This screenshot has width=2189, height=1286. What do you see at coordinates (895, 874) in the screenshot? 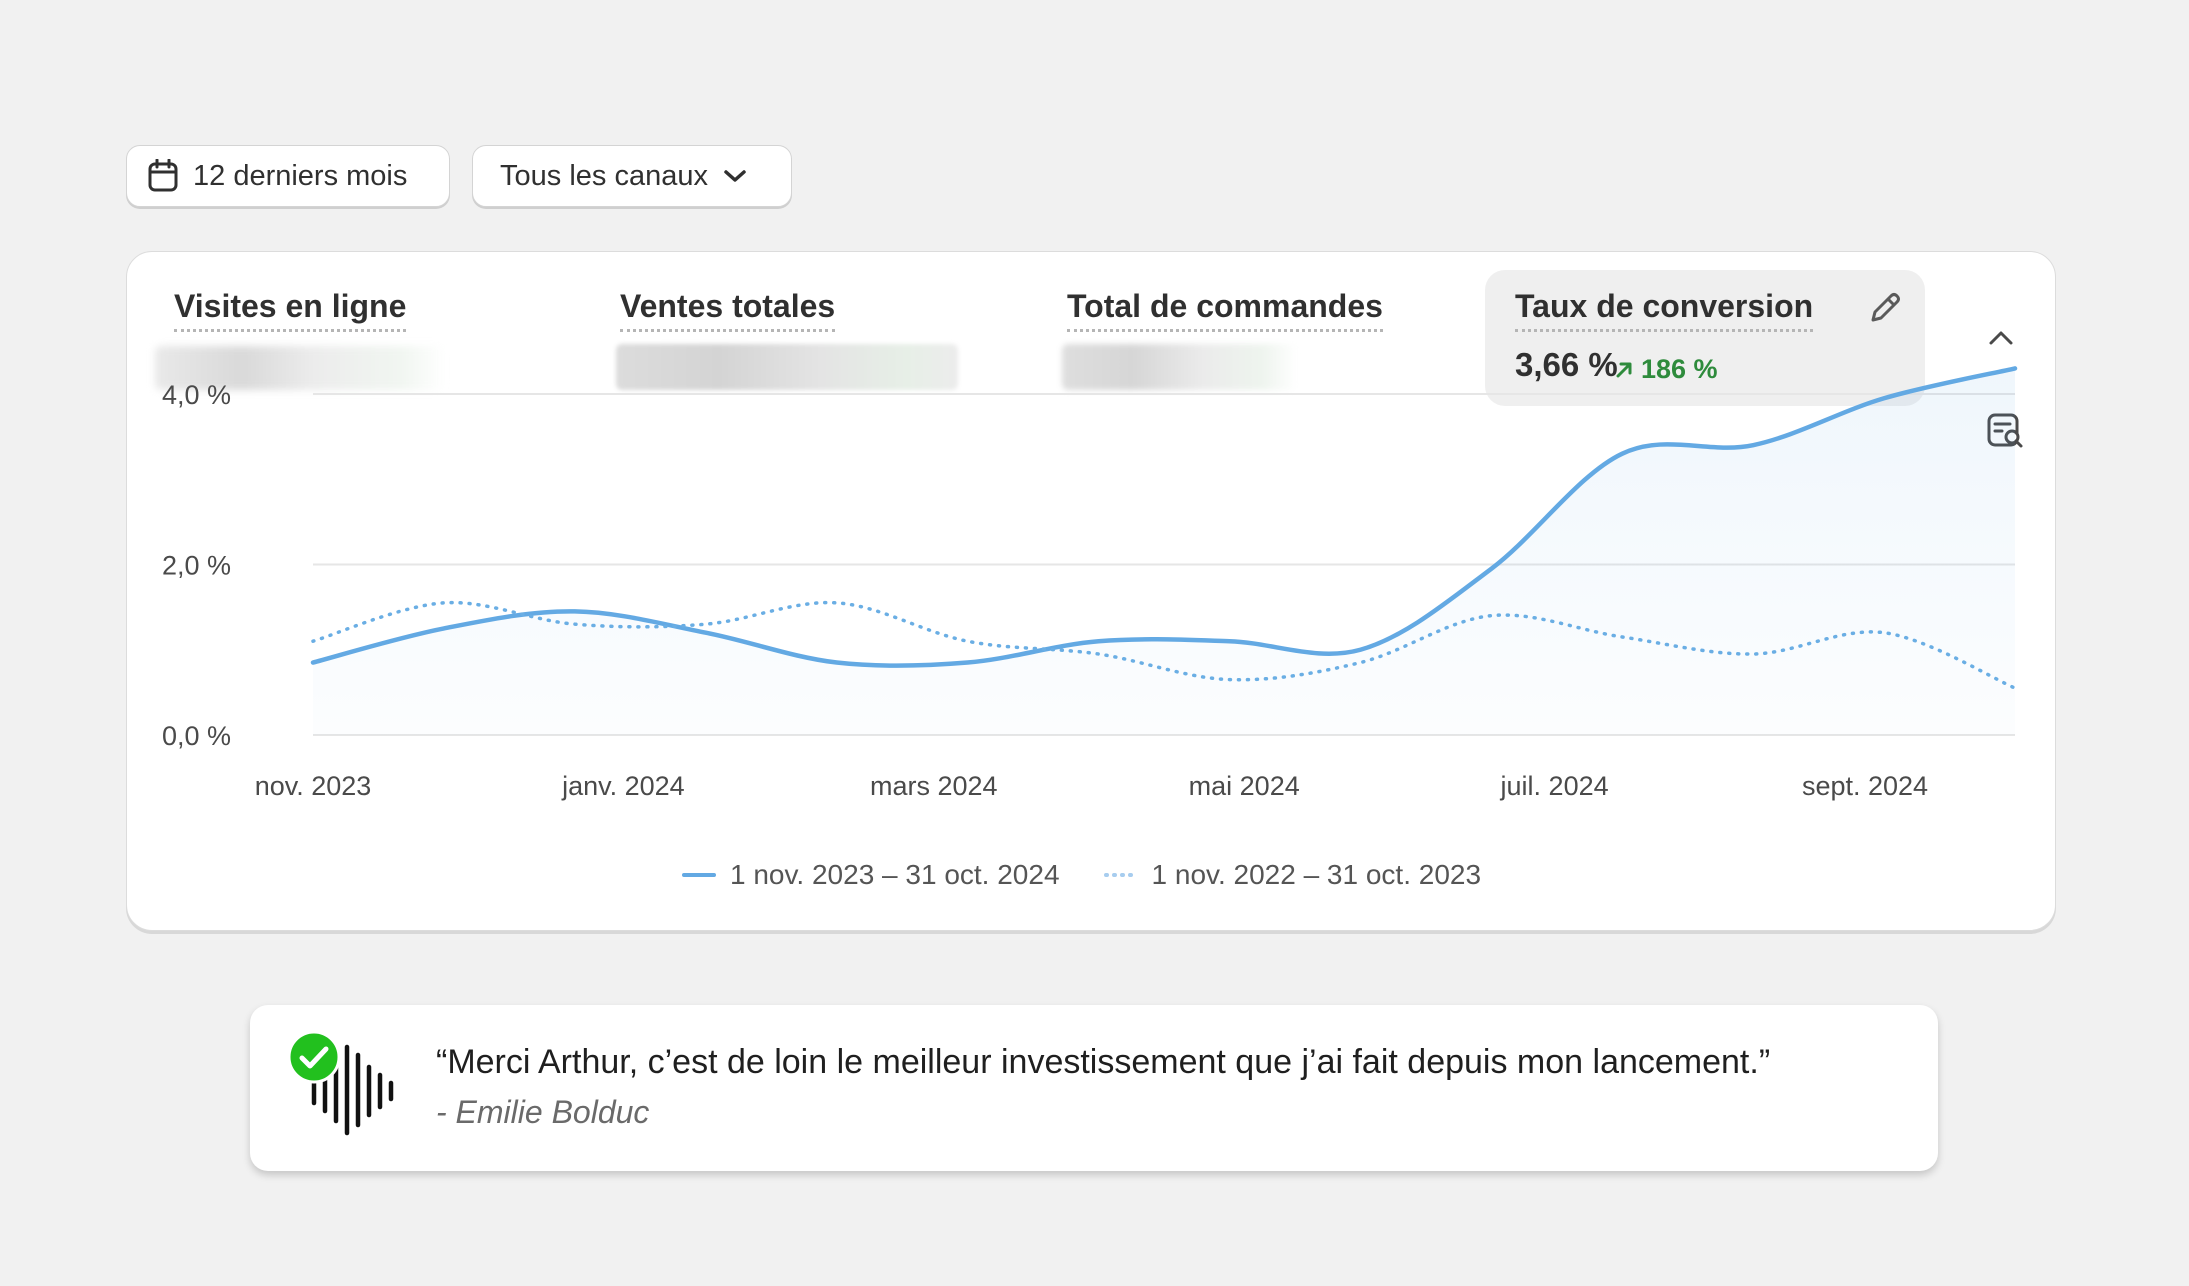
I see `legend-label-current: 1 nov. 2023 – 31 oct. 2024` at bounding box center [895, 874].